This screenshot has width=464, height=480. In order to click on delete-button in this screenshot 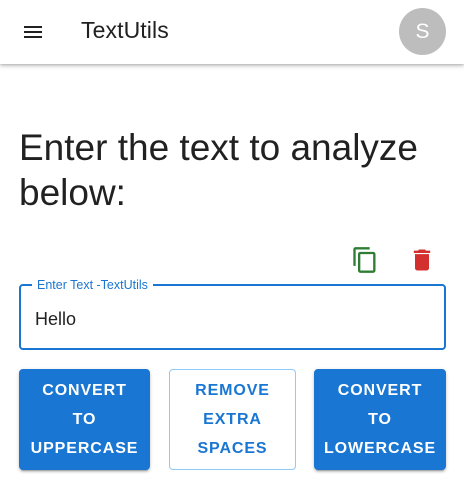, I will do `click(422, 260)`.